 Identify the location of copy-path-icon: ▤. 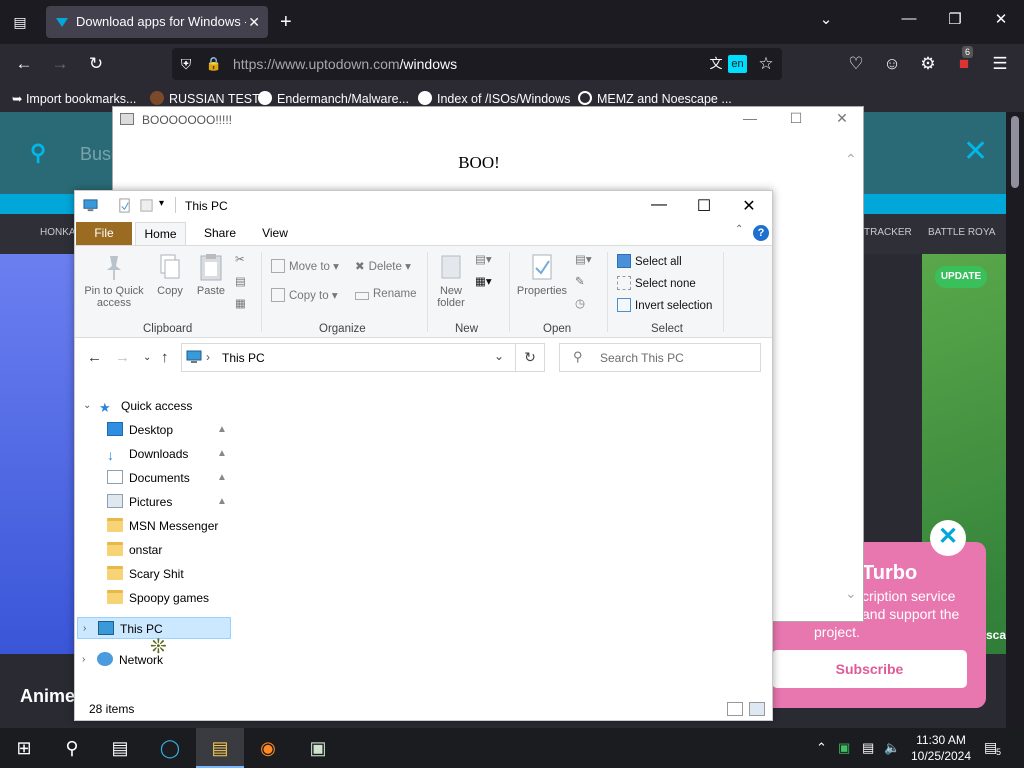
(240, 281).